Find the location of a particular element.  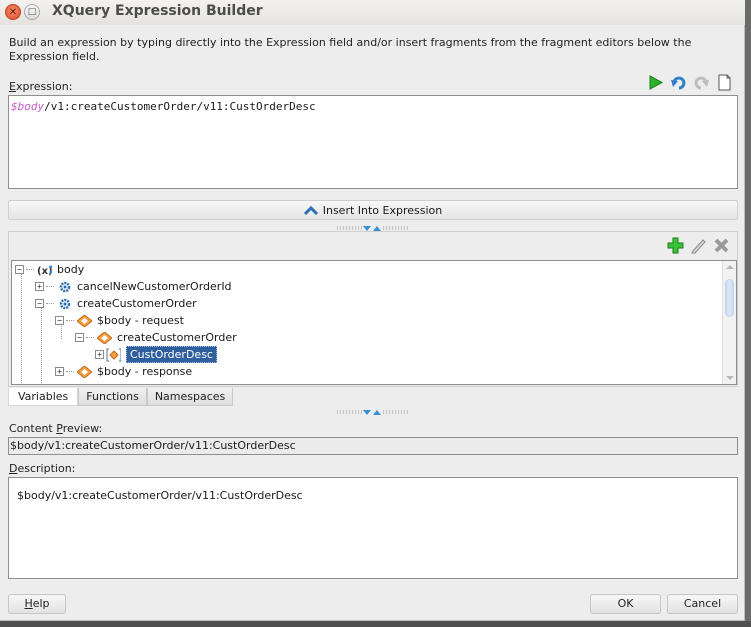

ok-button: OK is located at coordinates (625, 604).